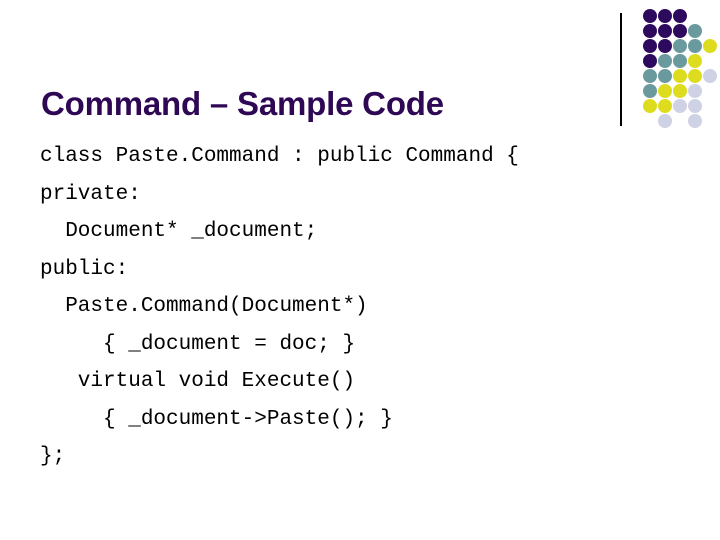 The height and width of the screenshot is (540, 720). What do you see at coordinates (198, 344) in the screenshot?
I see `code-line: { _document = doc; }` at bounding box center [198, 344].